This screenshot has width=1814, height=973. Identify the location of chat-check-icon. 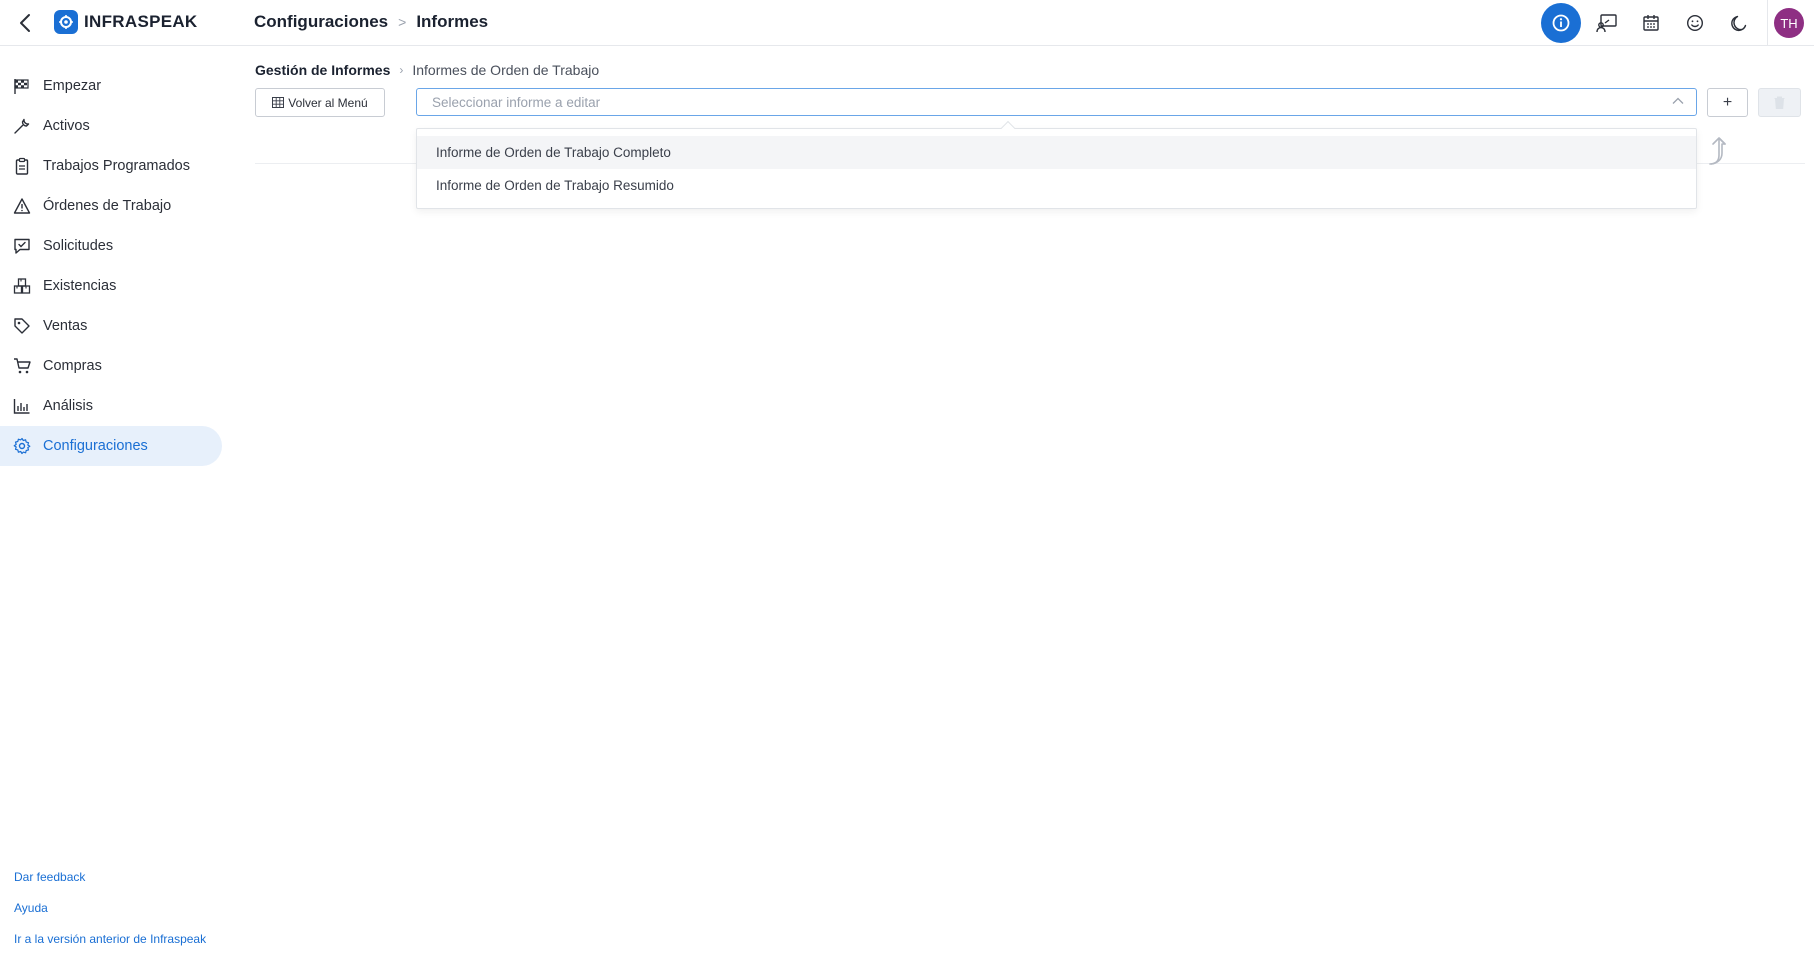
(22, 246).